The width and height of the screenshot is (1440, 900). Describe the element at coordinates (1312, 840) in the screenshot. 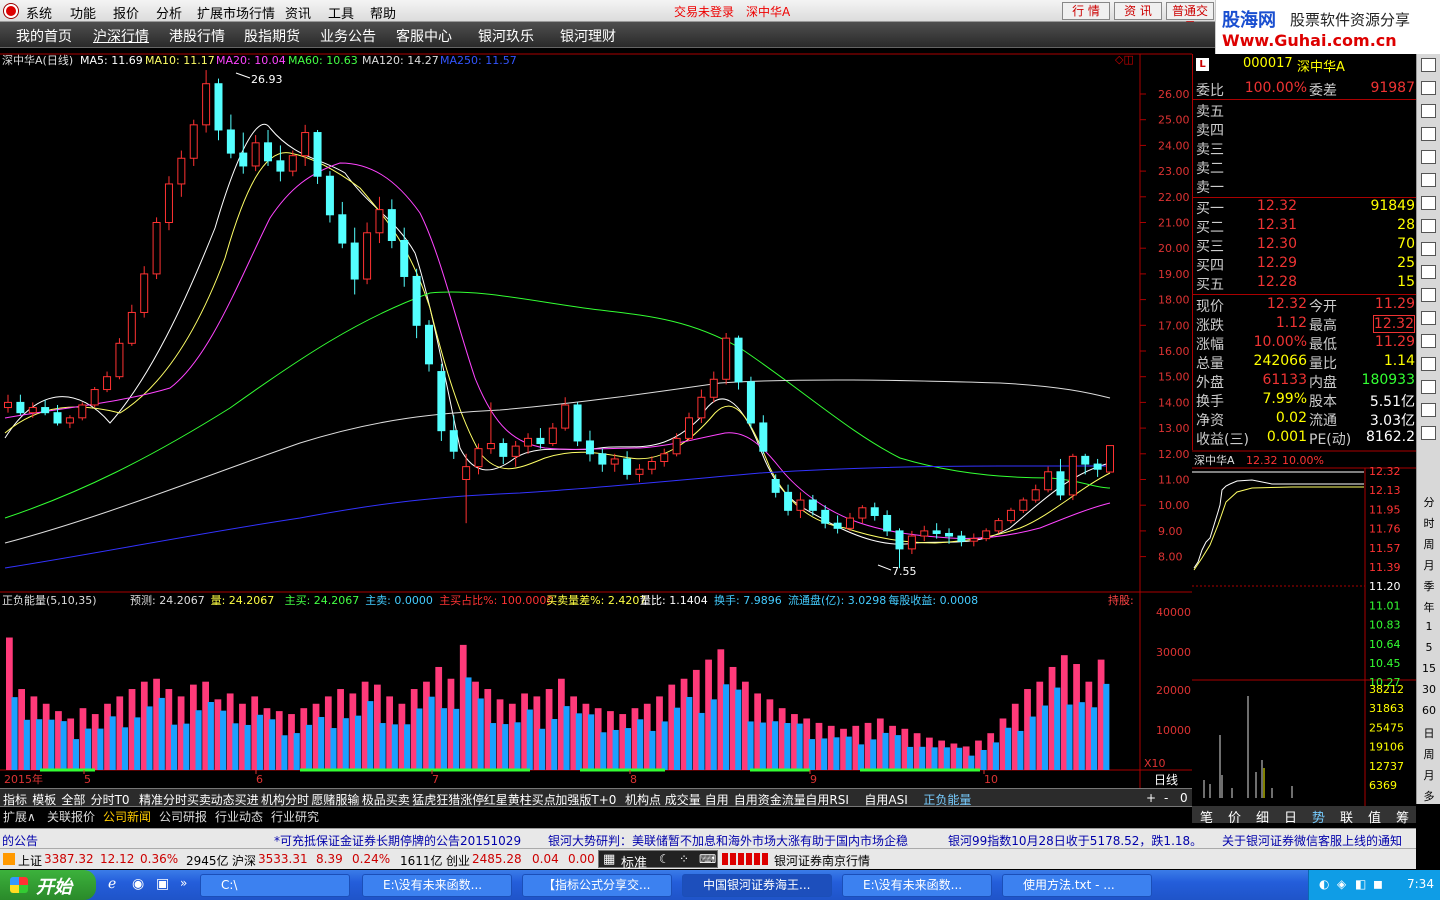

I see `news-item: 关于银河证券微信客服上线的通知` at that location.